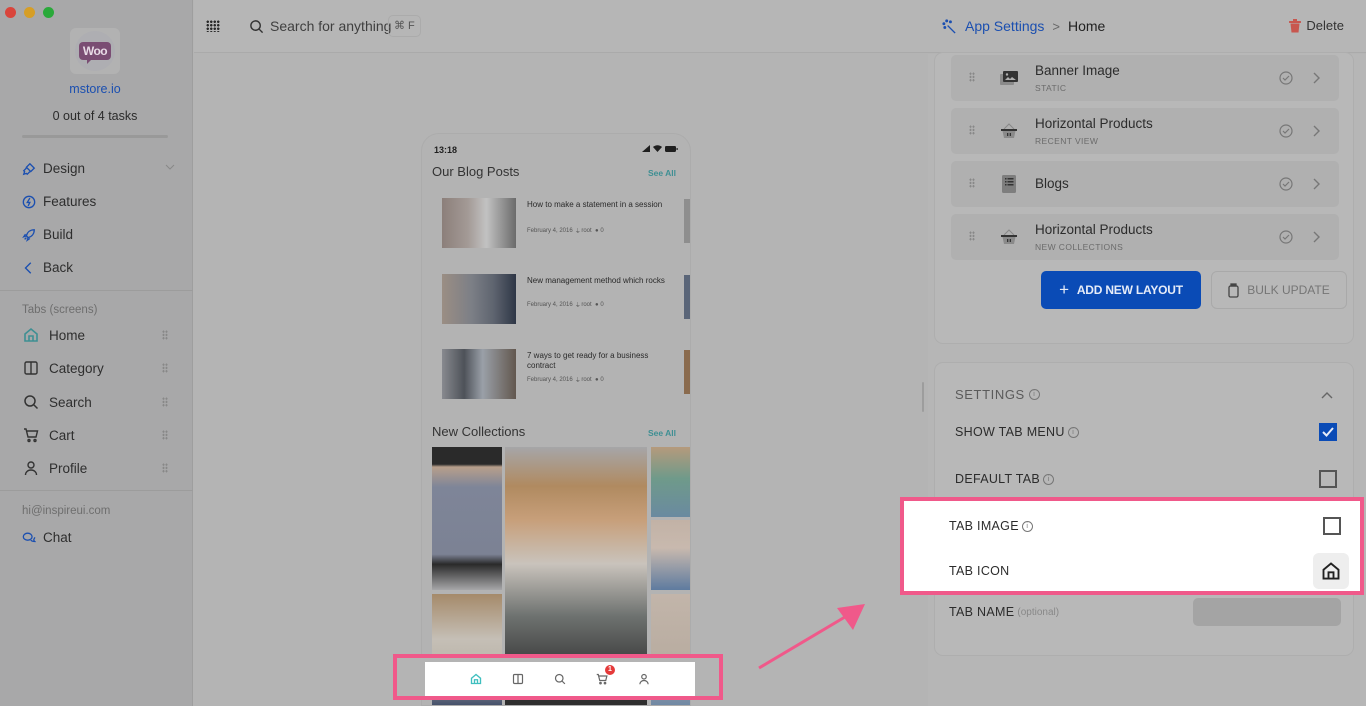  What do you see at coordinates (644, 679) in the screenshot?
I see `phone-tab-profile` at bounding box center [644, 679].